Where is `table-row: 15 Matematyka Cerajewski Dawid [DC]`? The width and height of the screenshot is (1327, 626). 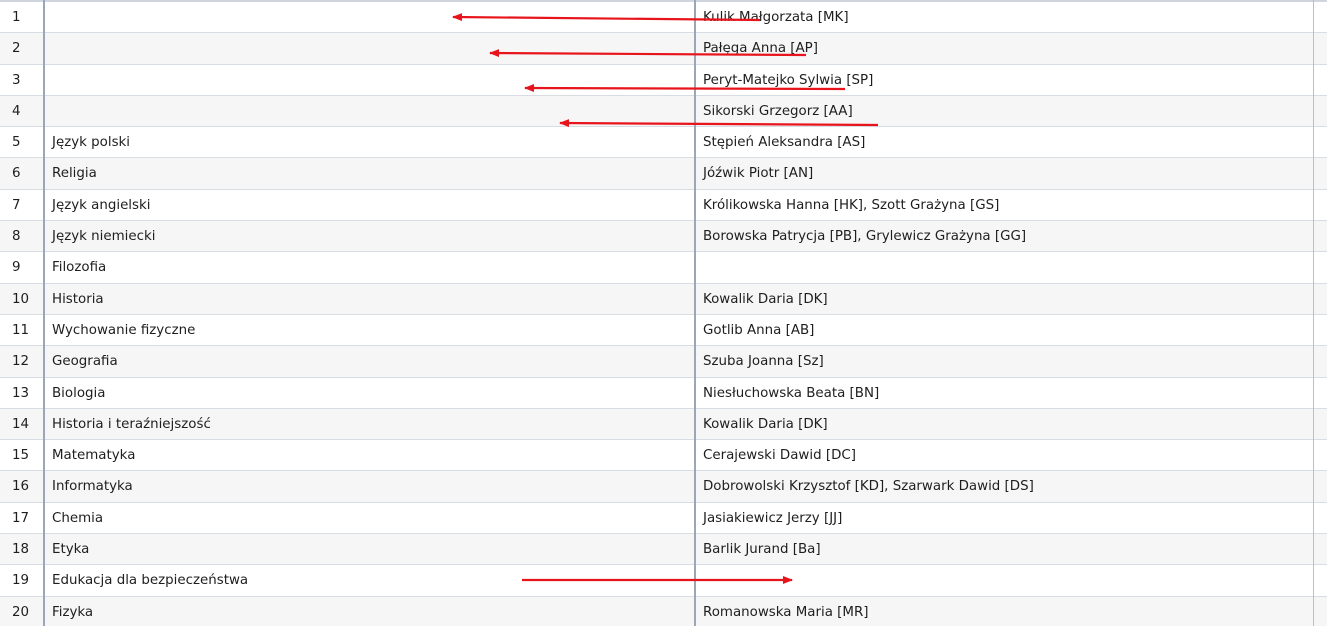
table-row: 15 Matematyka Cerajewski Dawid [DC] is located at coordinates (663, 456).